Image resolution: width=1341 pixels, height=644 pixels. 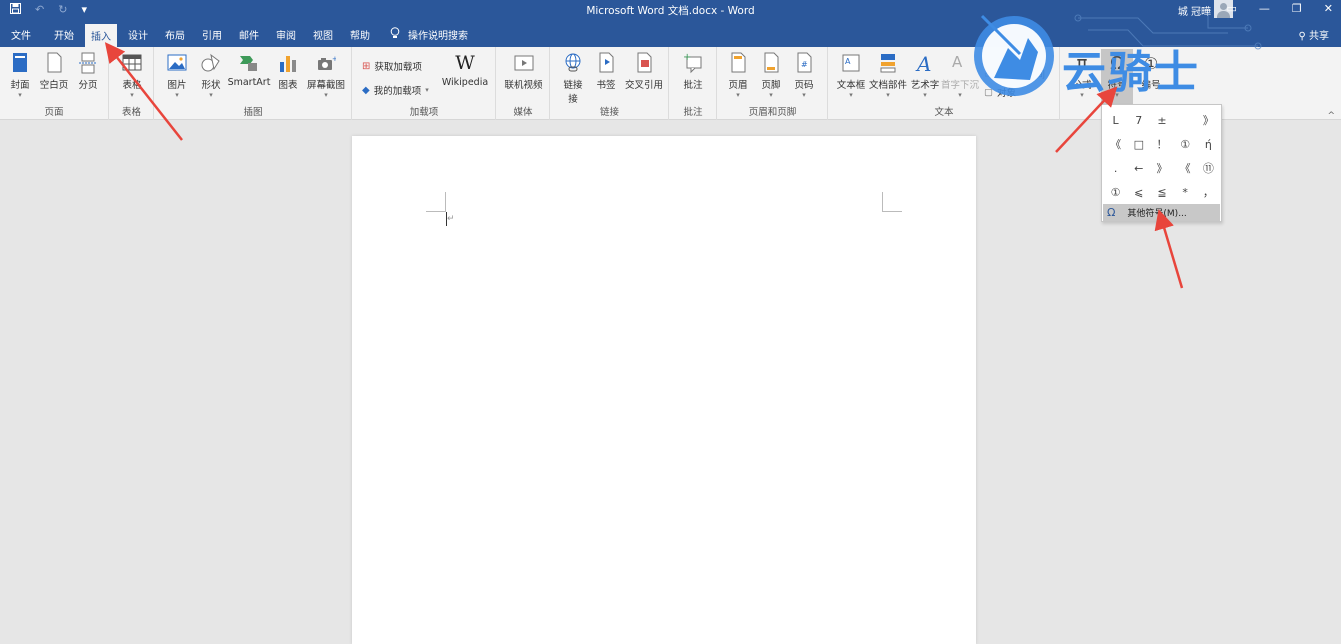 I want to click on close-icon: ✕, so click(x=1328, y=8).